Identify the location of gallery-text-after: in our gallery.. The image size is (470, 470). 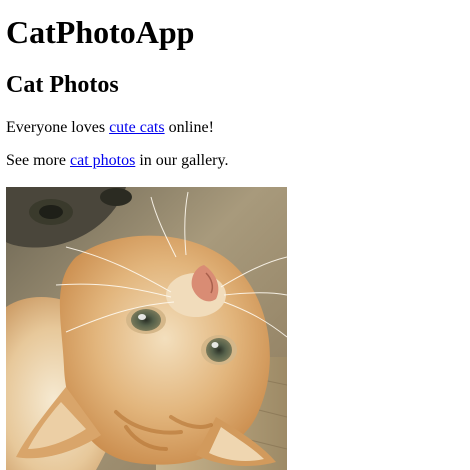
(182, 160).